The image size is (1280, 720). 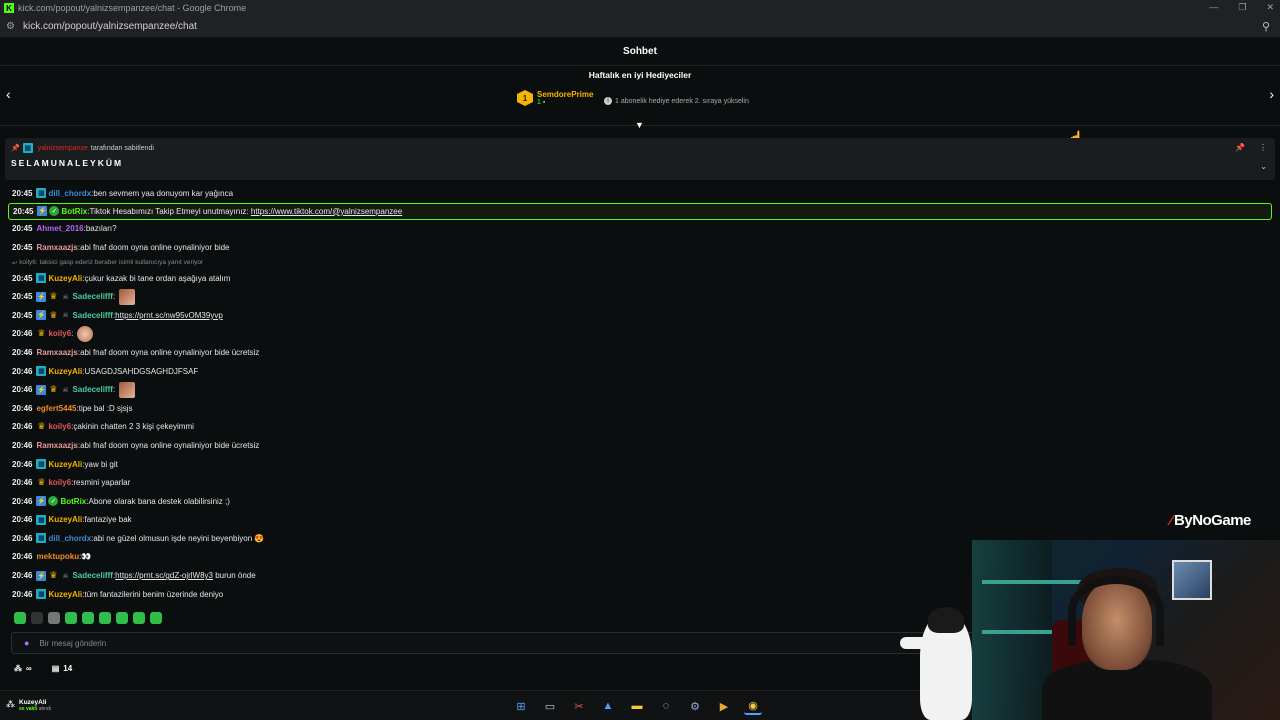 I want to click on gift-box-icon: ▤, so click(x=56, y=668).